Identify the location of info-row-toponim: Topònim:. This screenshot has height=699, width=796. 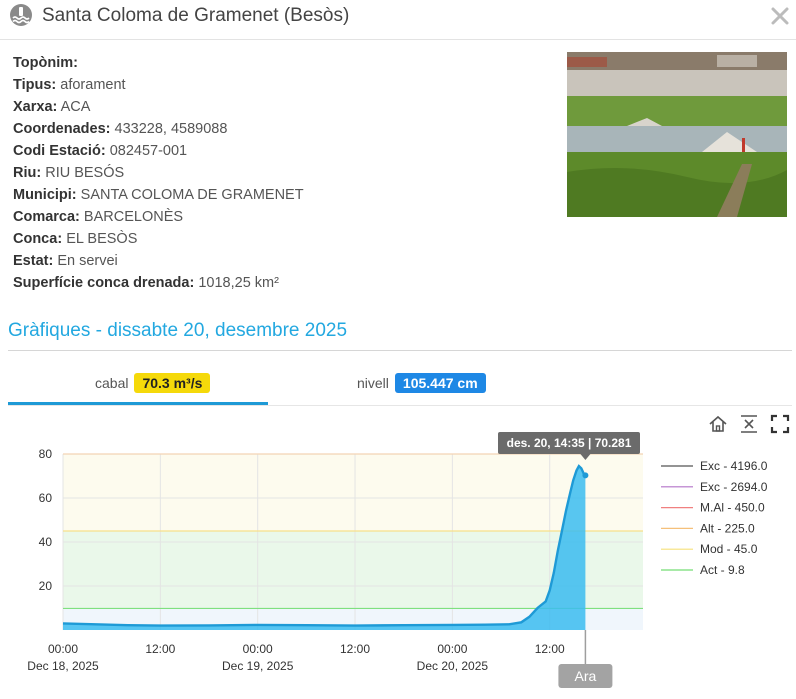
(45, 63).